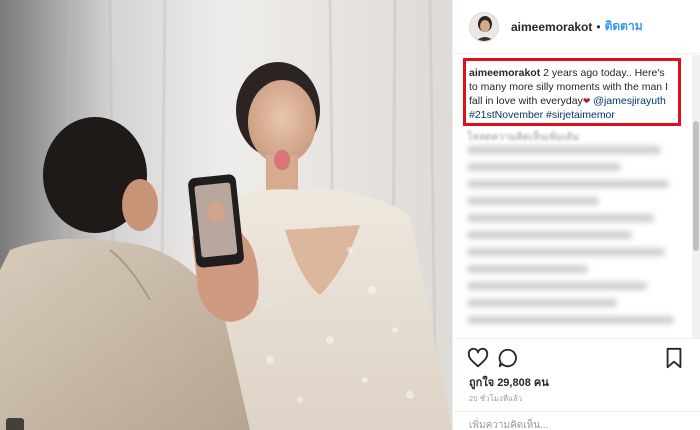 The width and height of the screenshot is (700, 430). I want to click on likes-count: ถูกใจ 29,808 คน, so click(509, 382).